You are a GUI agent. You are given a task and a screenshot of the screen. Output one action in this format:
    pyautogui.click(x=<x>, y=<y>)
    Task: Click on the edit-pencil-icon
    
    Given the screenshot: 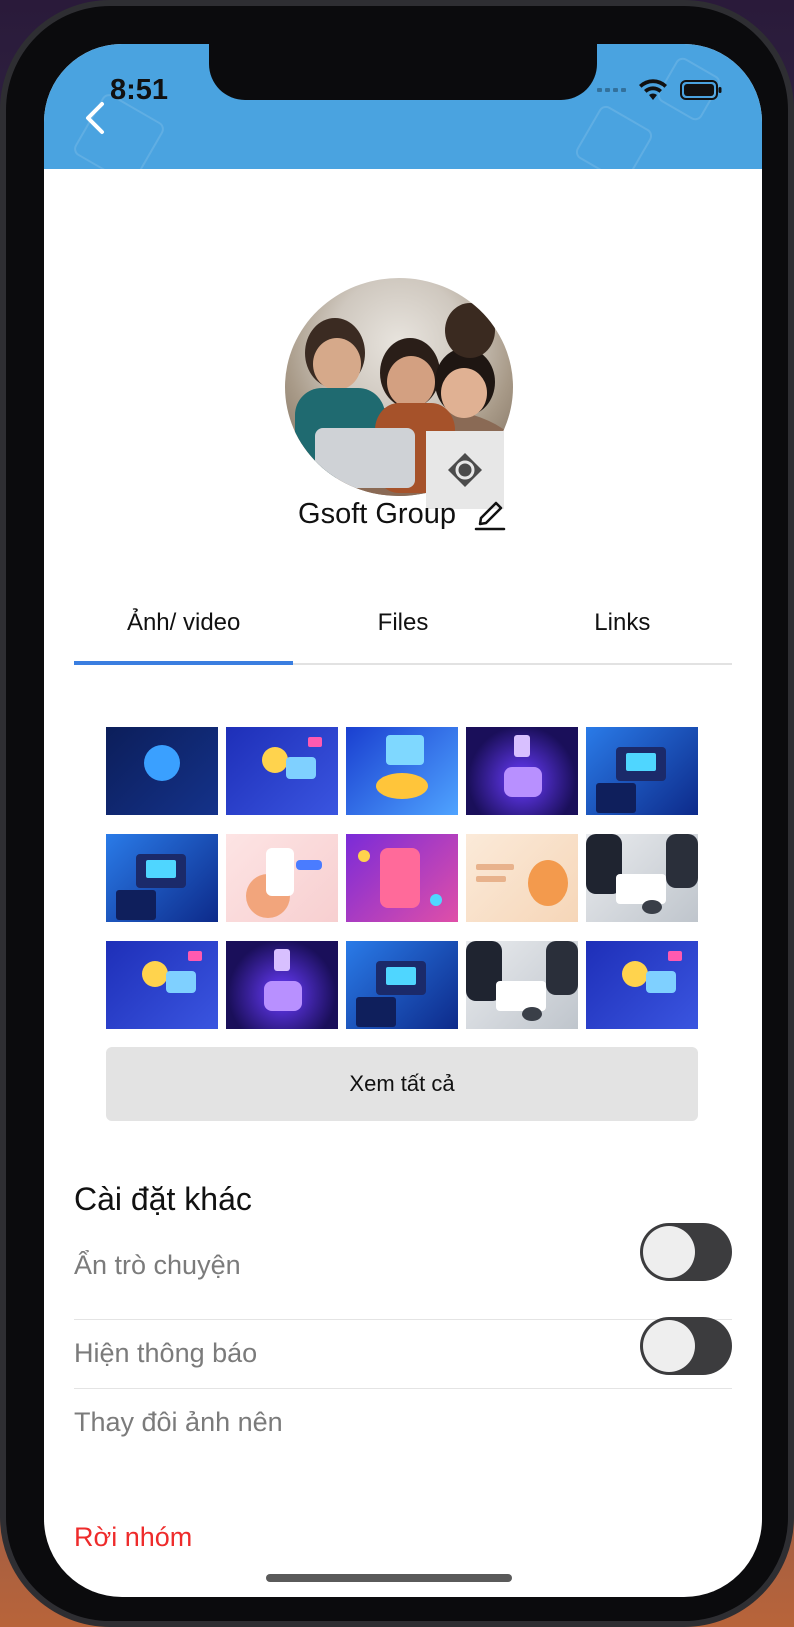 What is the action you would take?
    pyautogui.click(x=490, y=514)
    